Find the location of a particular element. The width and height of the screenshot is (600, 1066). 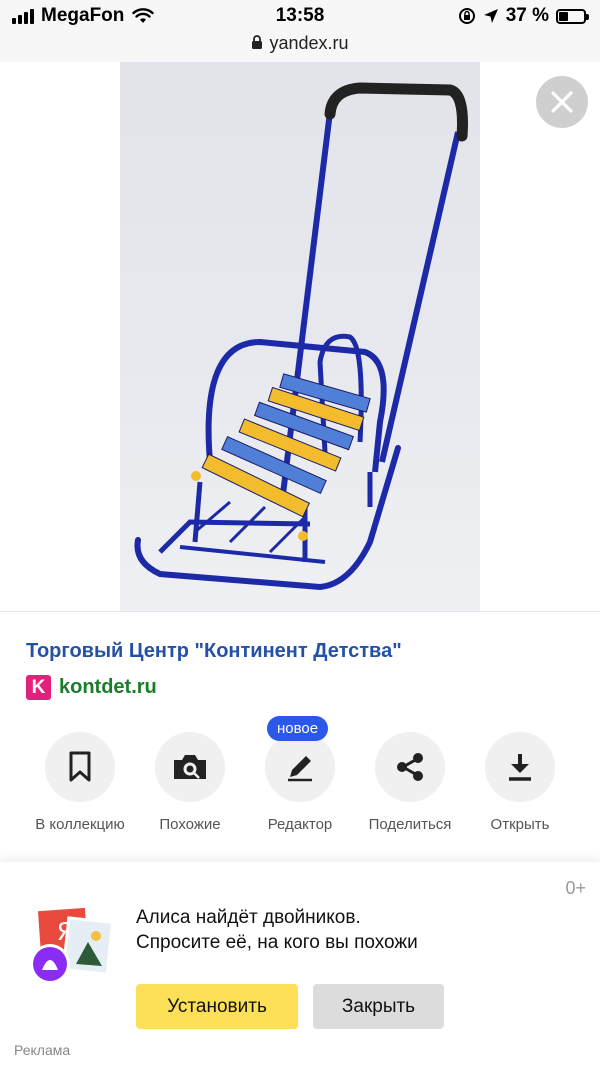

status-bar: MegaFon 13:58 yandex.ru 37 % is located at coordinates (300, 31).